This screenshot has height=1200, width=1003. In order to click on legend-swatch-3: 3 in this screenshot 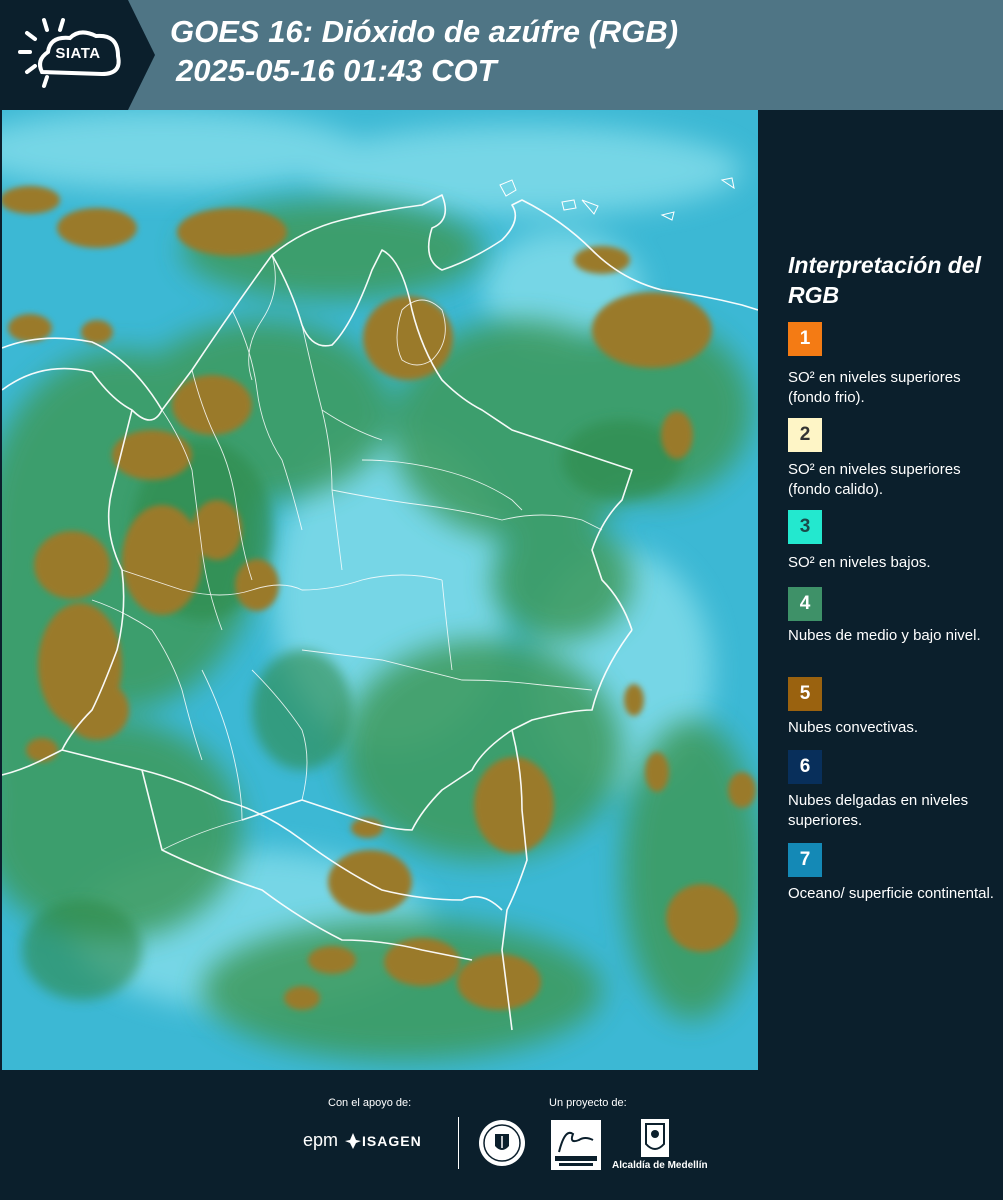, I will do `click(805, 527)`.